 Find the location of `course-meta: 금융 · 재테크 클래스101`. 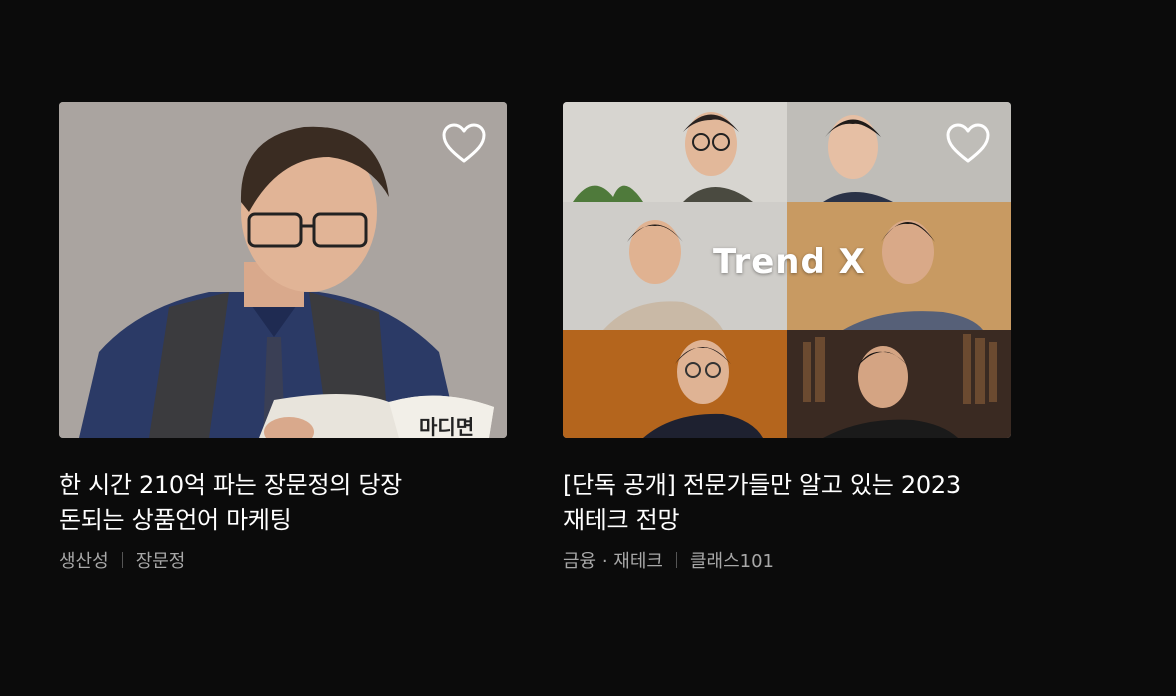

course-meta: 금융 · 재테크 클래스101 is located at coordinates (787, 560).